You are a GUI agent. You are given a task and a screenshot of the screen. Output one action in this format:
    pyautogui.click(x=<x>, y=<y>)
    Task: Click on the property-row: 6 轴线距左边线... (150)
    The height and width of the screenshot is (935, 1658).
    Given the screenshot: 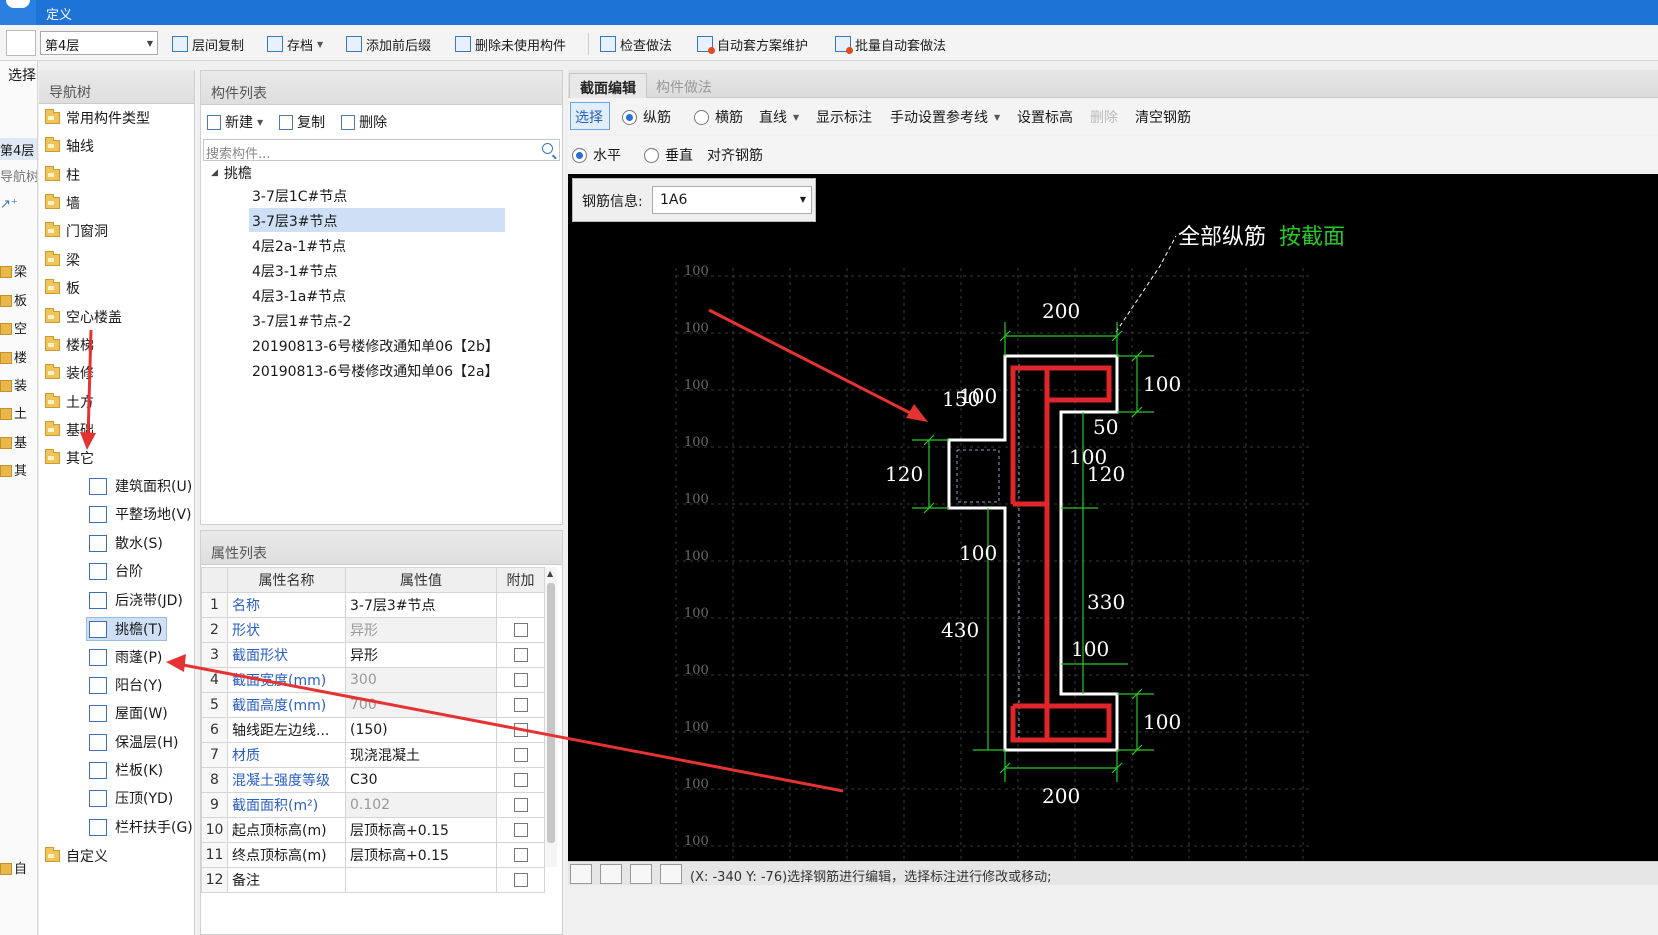 What is the action you would take?
    pyautogui.click(x=373, y=730)
    